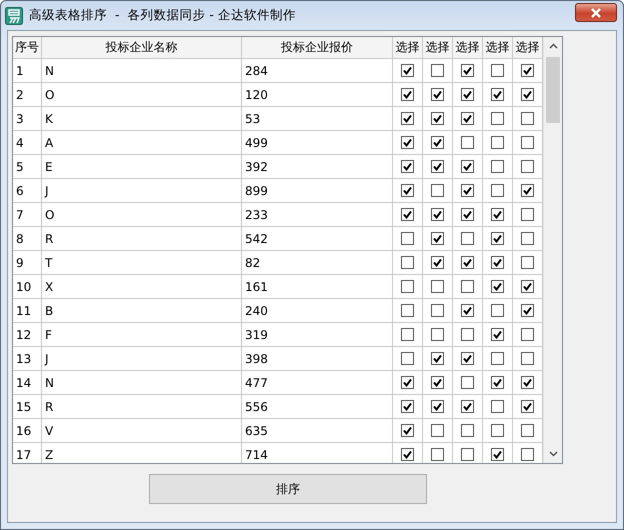 This screenshot has height=530, width=624. Describe the element at coordinates (288, 489) in the screenshot. I see `sort-button: 排序` at that location.